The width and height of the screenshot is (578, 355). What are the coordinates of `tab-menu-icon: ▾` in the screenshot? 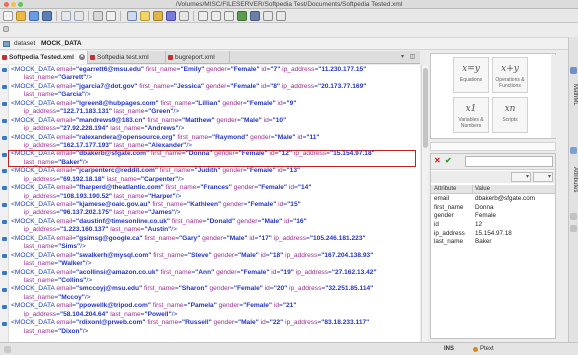 It's located at (402, 57).